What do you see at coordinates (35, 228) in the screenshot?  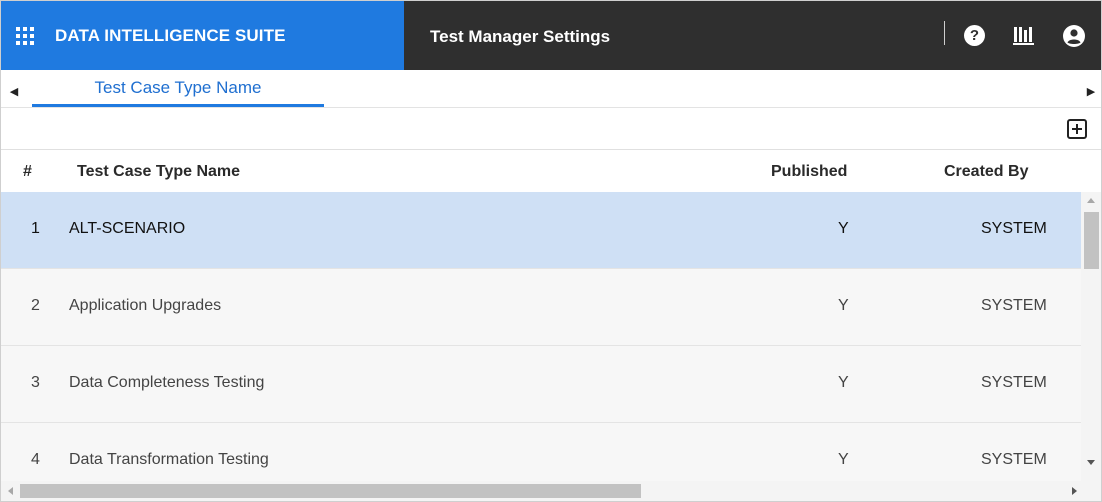 I see `row-number: 1` at bounding box center [35, 228].